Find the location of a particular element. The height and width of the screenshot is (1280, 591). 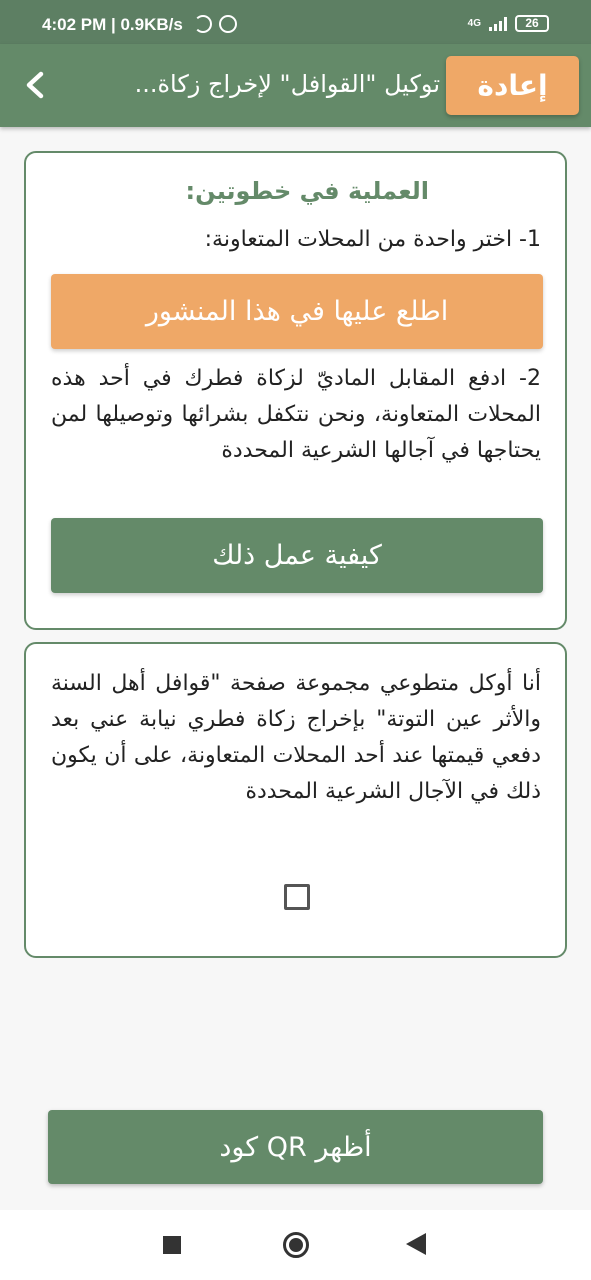

system-nav-bar is located at coordinates (295, 1245).